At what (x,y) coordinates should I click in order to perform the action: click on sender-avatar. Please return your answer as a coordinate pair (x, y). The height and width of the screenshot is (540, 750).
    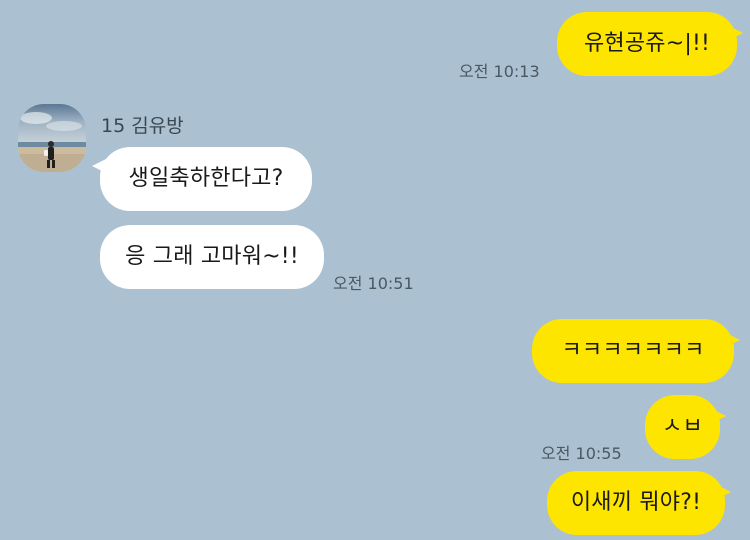
    Looking at the image, I should click on (52, 138).